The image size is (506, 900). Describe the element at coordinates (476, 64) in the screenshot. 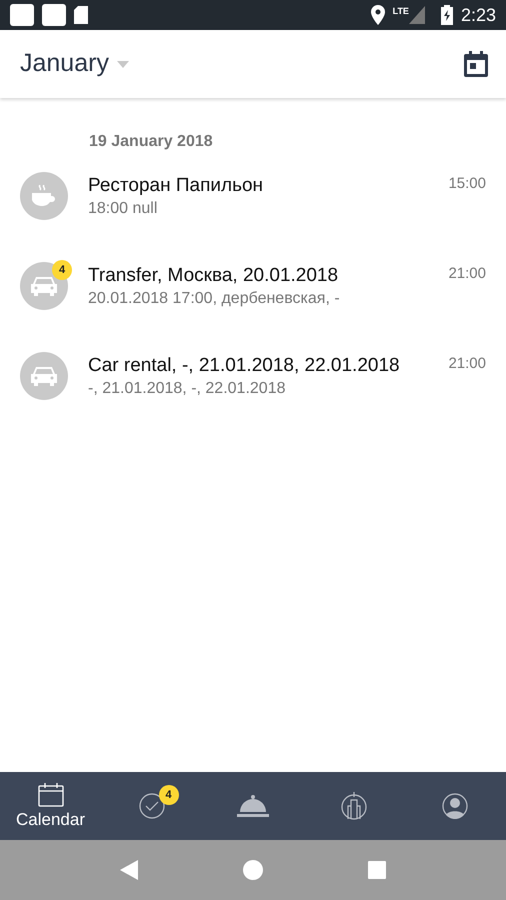

I see `calendar-button` at that location.